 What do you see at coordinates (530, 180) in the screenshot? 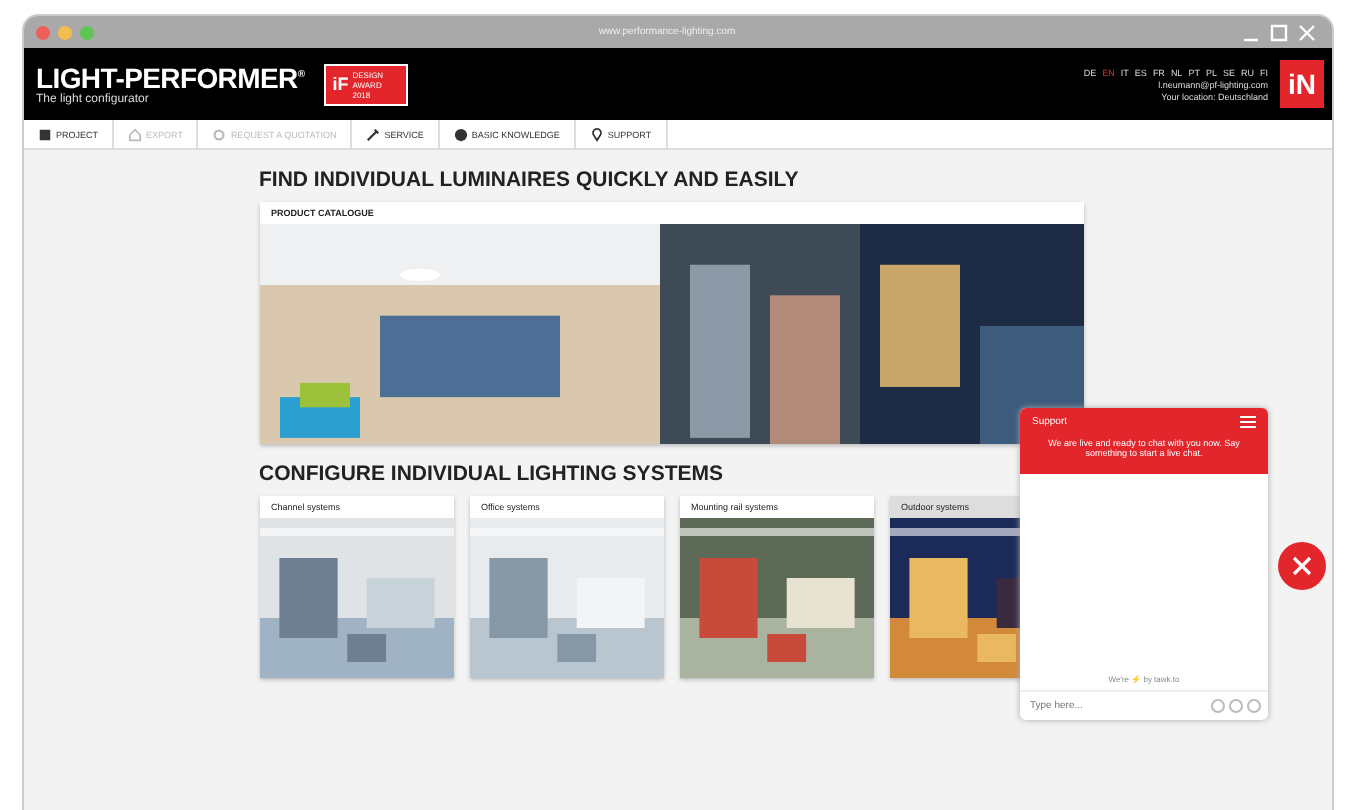
I see `section-heading: FIND INDIVIDUAL LUMINAIRES QUICKLY AND EASILY` at bounding box center [530, 180].